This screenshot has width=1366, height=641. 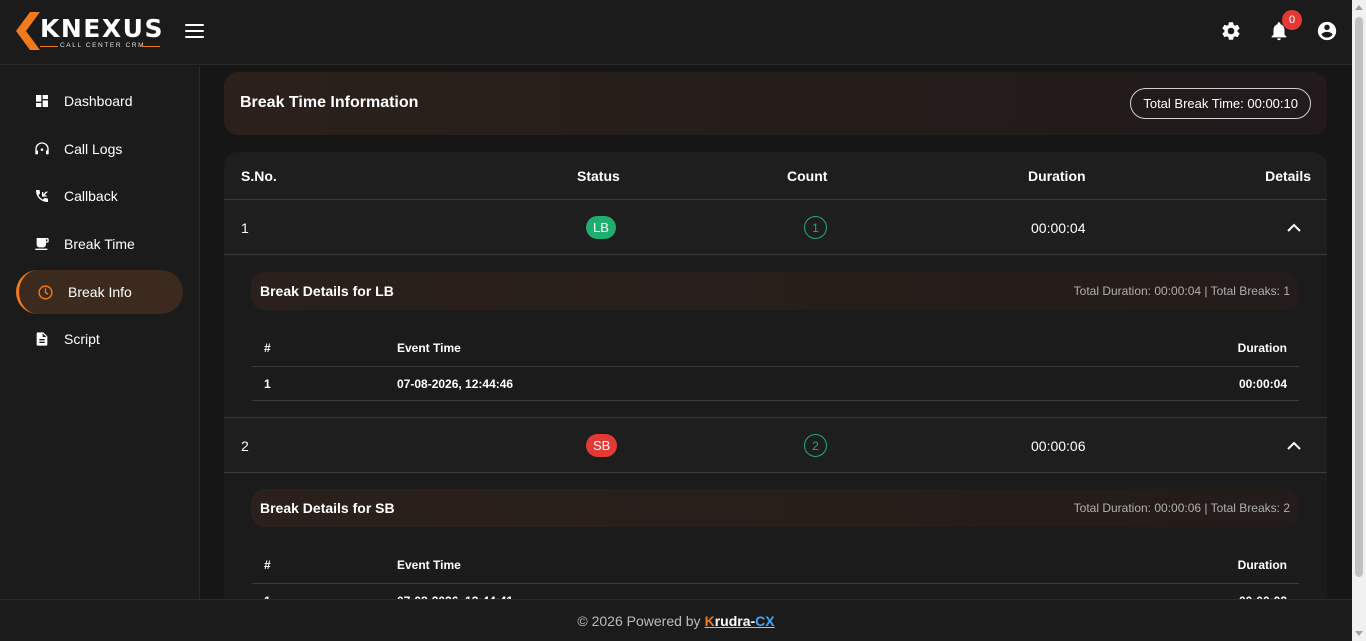 What do you see at coordinates (1262, 383) in the screenshot?
I see `sub-row-duration: 00:00:04` at bounding box center [1262, 383].